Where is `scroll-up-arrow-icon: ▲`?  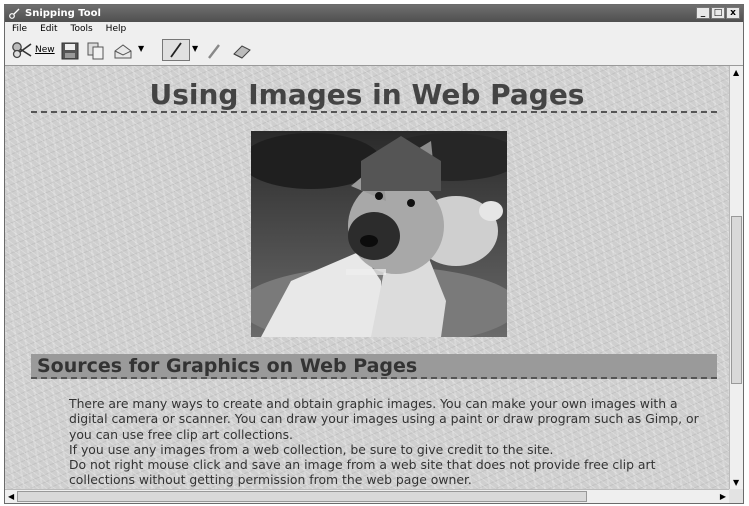 scroll-up-arrow-icon: ▲ is located at coordinates (736, 72).